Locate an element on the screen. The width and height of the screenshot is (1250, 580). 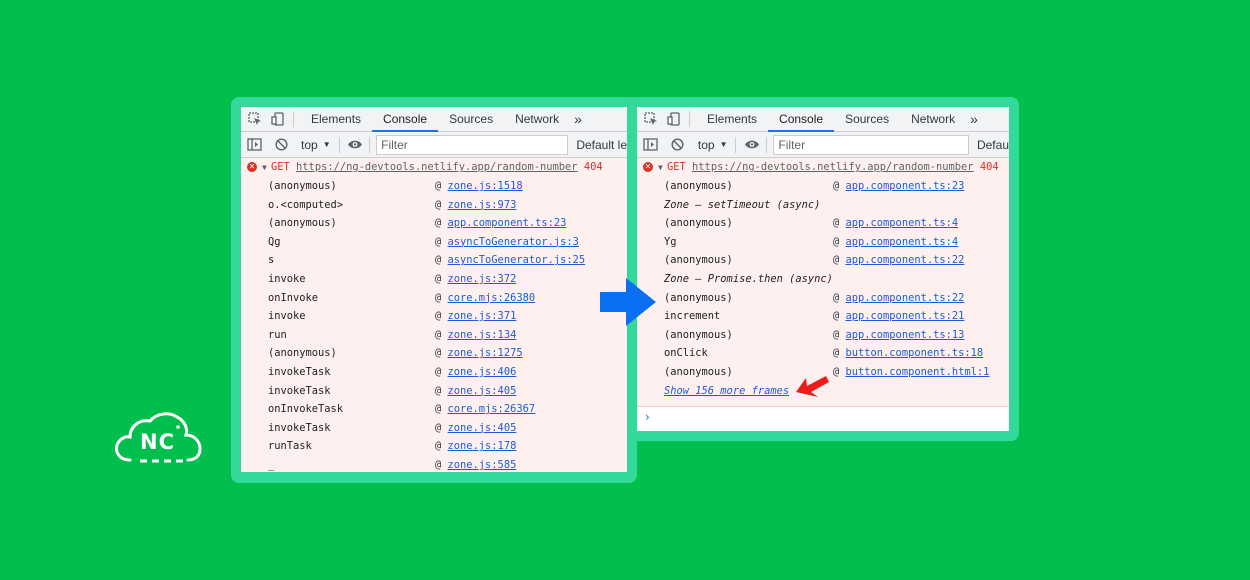
source-location: @ zone.js:585 is located at coordinates (476, 464).